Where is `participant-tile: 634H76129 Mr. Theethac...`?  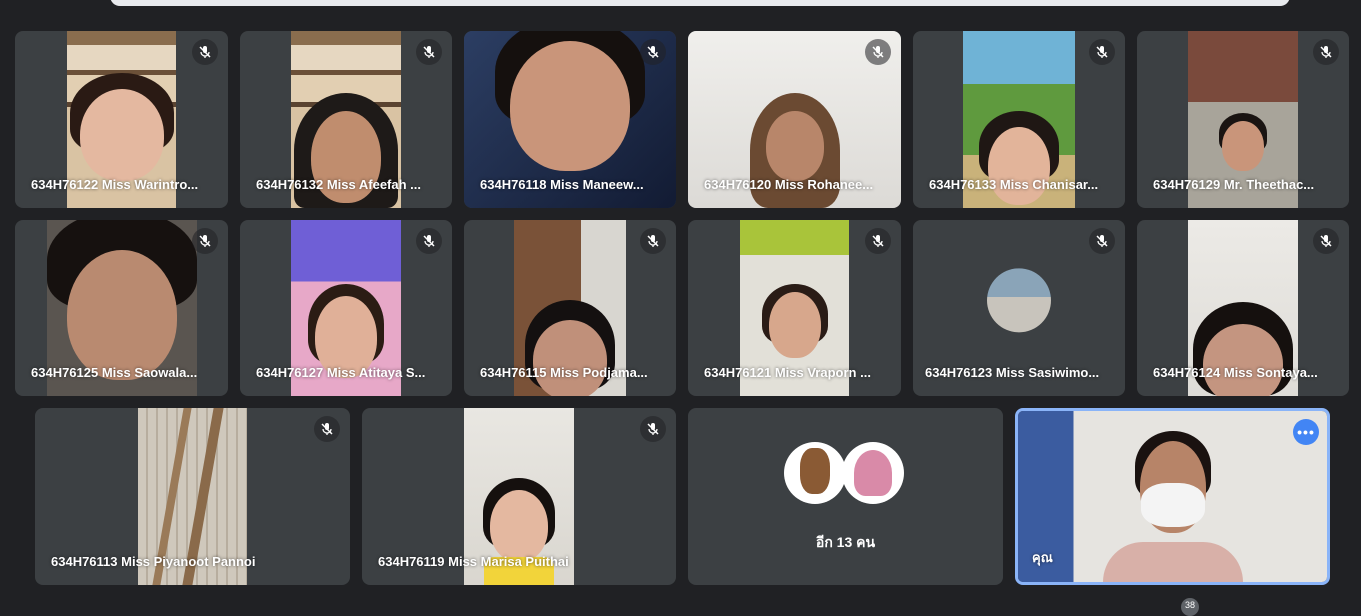
participant-tile: 634H76129 Mr. Theethac... is located at coordinates (1243, 119).